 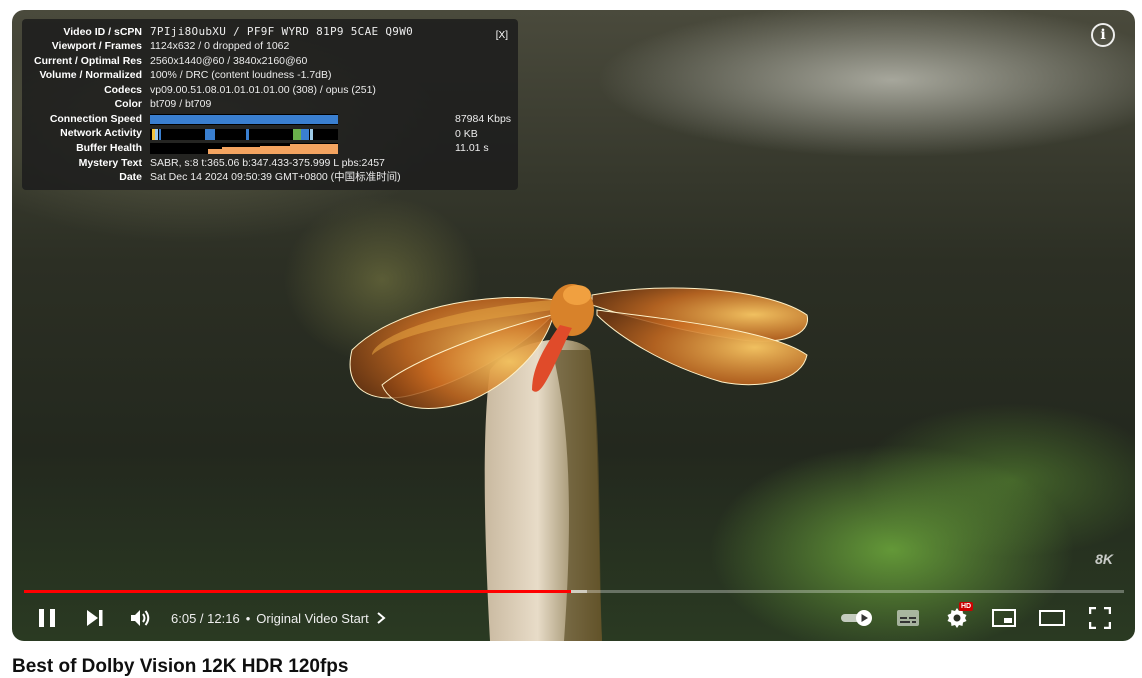 What do you see at coordinates (483, 119) in the screenshot?
I see `connection-speed-value: 87984 Kbps` at bounding box center [483, 119].